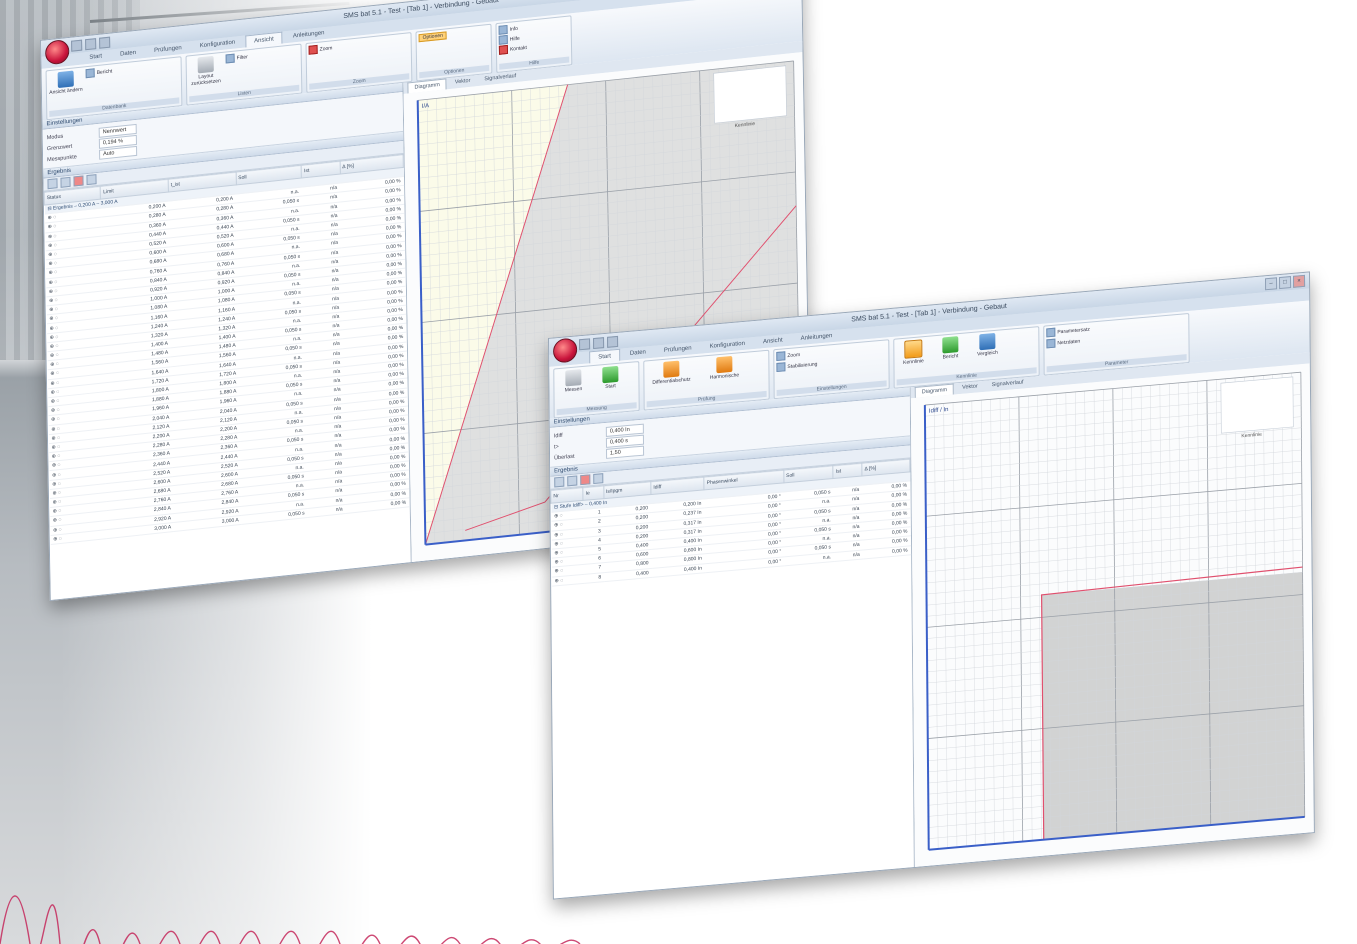  Describe the element at coordinates (987, 341) in the screenshot. I see `compare-icon` at that location.